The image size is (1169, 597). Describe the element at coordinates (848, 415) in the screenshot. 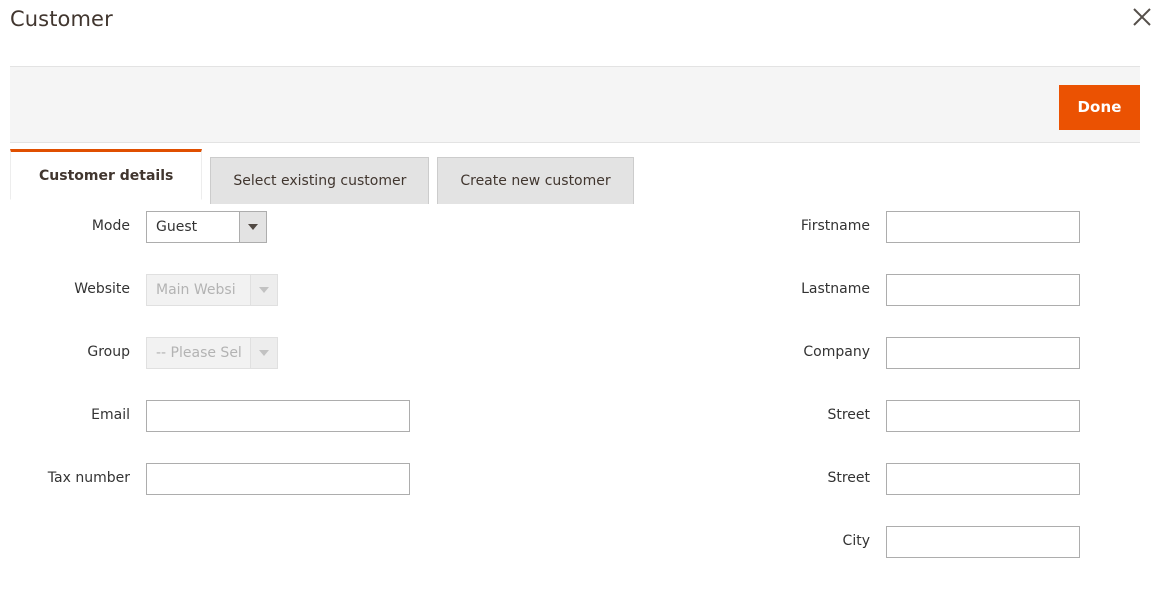

I see `field-label-street-1: Street` at that location.